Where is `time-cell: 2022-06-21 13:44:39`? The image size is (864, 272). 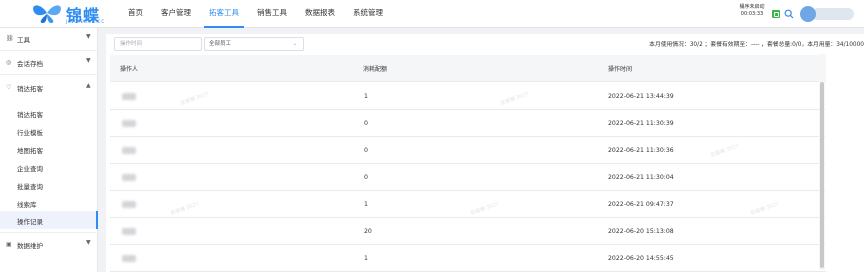 time-cell: 2022-06-21 13:44:39 is located at coordinates (641, 96).